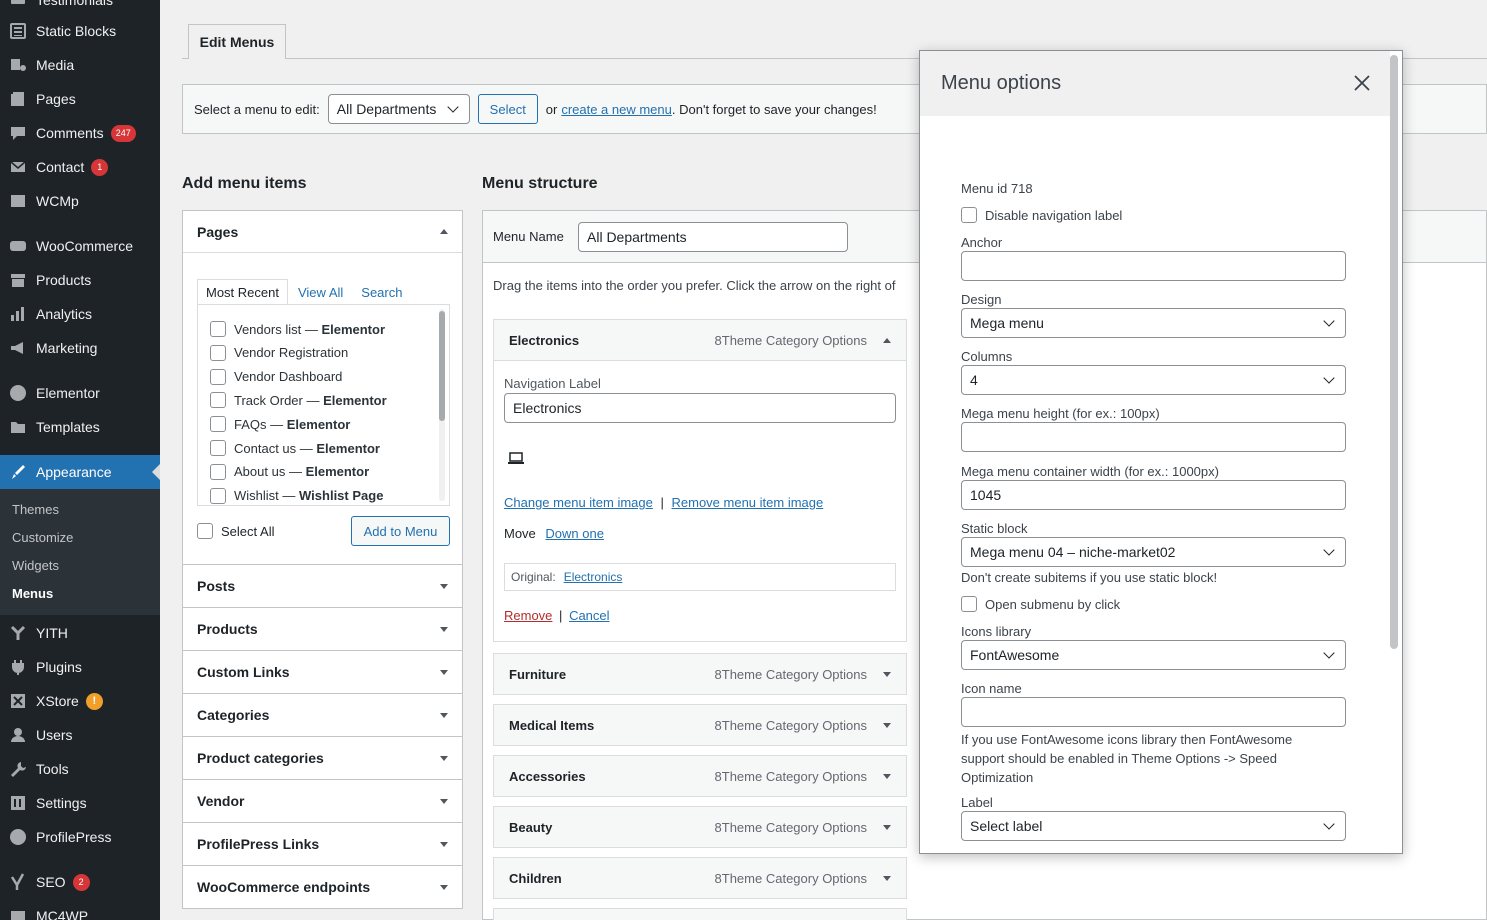 The width and height of the screenshot is (1487, 920). I want to click on static-block-select: Mega menu 04 – niche-market02, so click(1153, 552).